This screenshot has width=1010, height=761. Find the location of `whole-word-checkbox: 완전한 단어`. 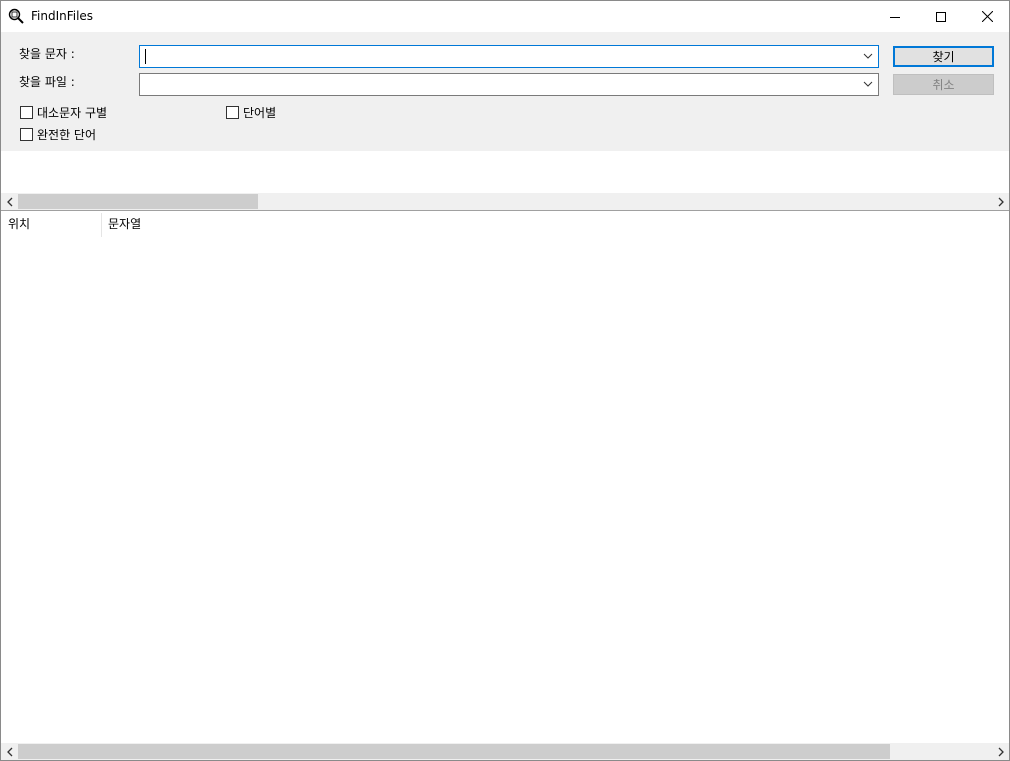

whole-word-checkbox: 완전한 단어 is located at coordinates (58, 134).